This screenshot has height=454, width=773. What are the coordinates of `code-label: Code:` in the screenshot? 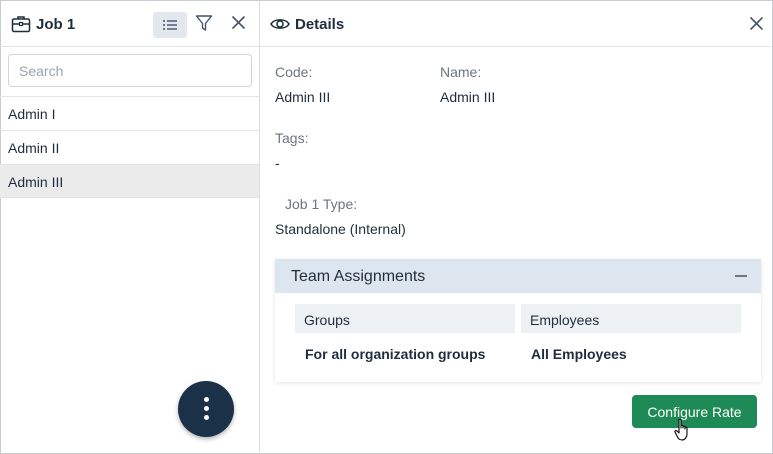 It's located at (294, 72).